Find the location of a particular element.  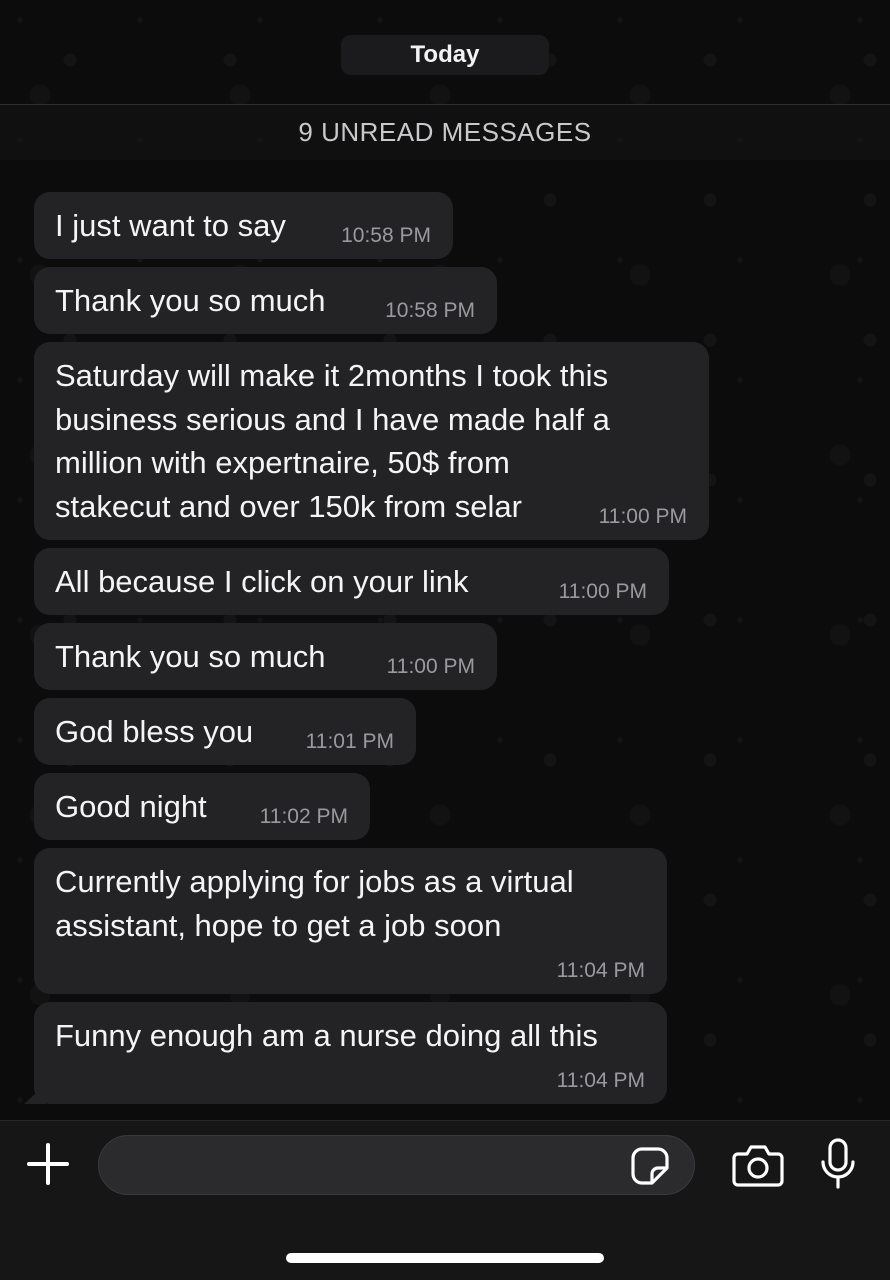

unread-messages-divider: 9 UNREAD MESSAGES is located at coordinates (445, 132).